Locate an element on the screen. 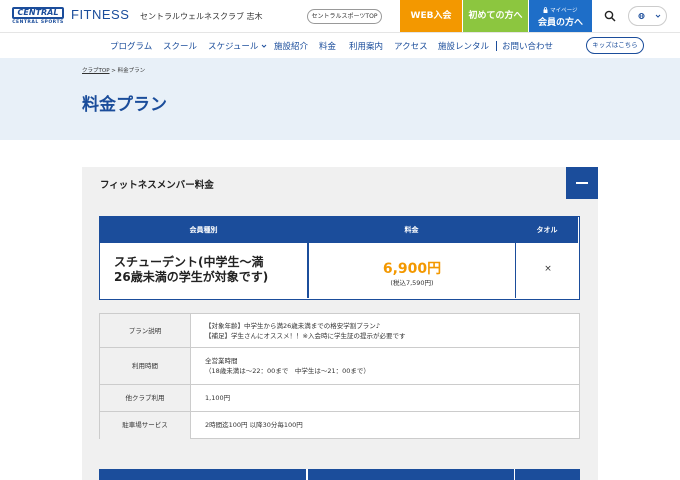 Image resolution: width=680 pixels, height=480 pixels. breadcrumb-home: クラブTOP is located at coordinates (96, 71).